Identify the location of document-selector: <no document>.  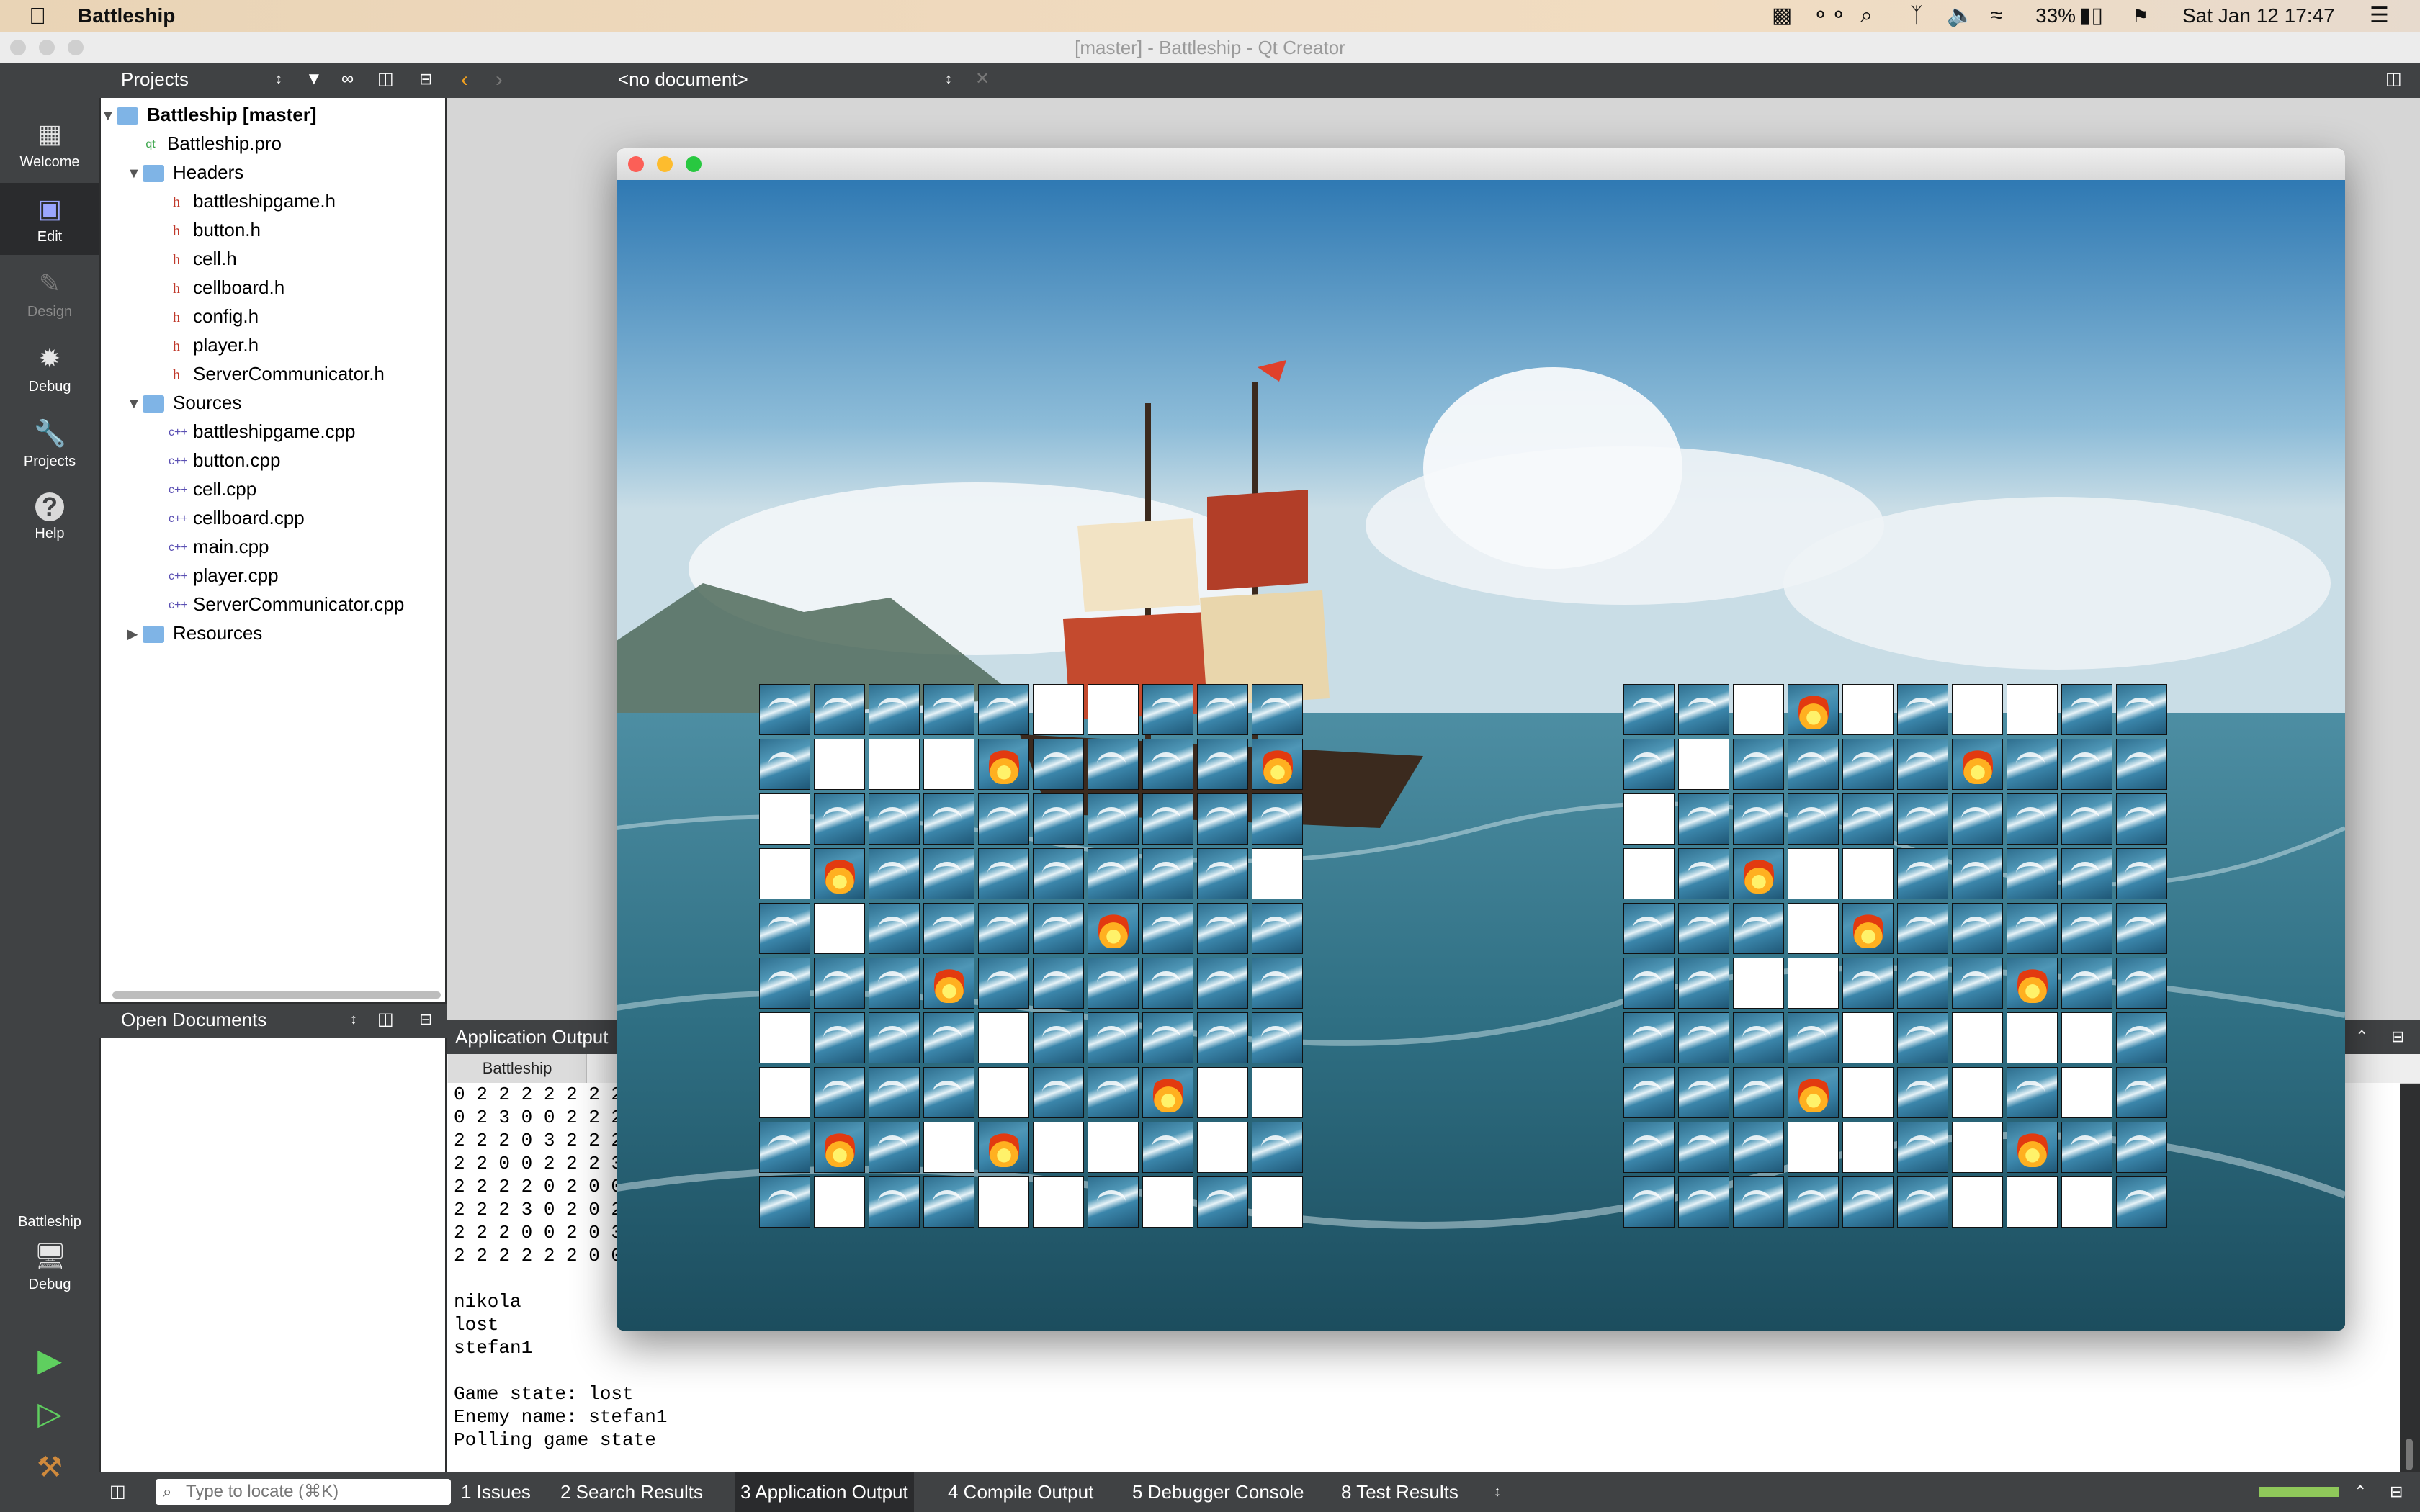
(683, 79).